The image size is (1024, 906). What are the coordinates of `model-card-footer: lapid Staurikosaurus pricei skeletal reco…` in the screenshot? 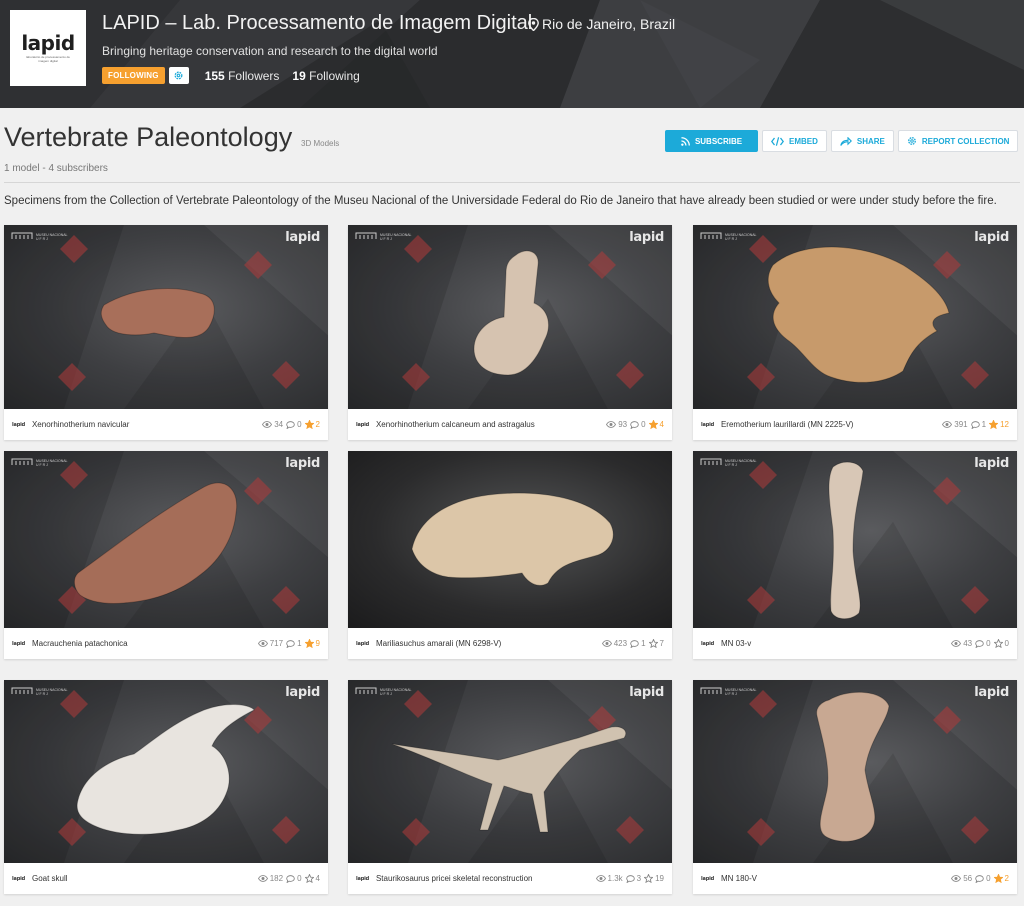 It's located at (510, 878).